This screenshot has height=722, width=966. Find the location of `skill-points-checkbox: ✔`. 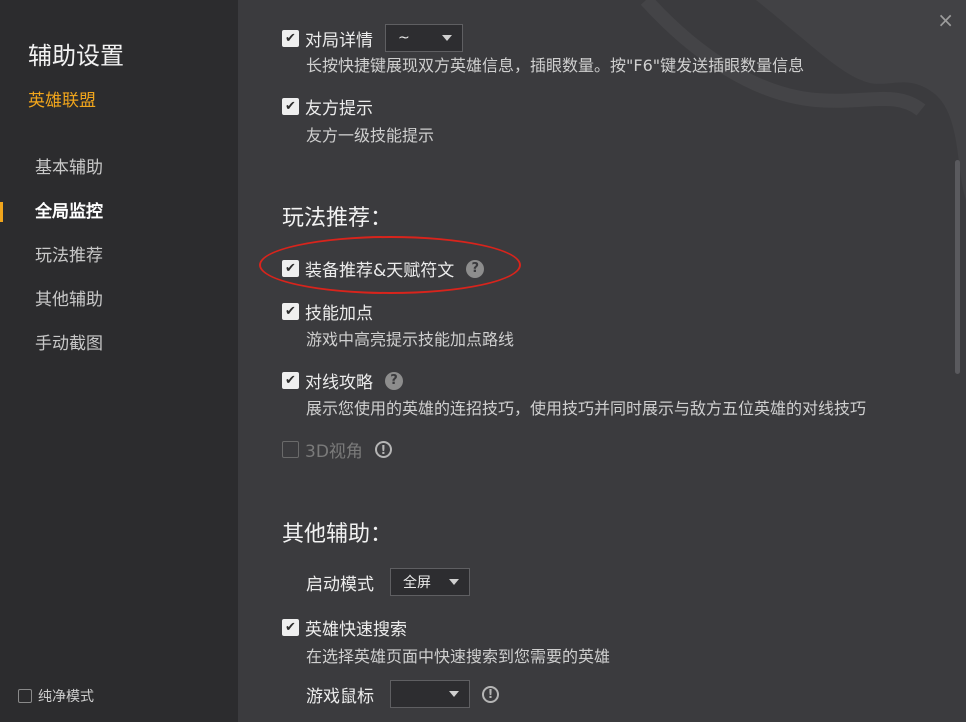

skill-points-checkbox: ✔ is located at coordinates (290, 311).